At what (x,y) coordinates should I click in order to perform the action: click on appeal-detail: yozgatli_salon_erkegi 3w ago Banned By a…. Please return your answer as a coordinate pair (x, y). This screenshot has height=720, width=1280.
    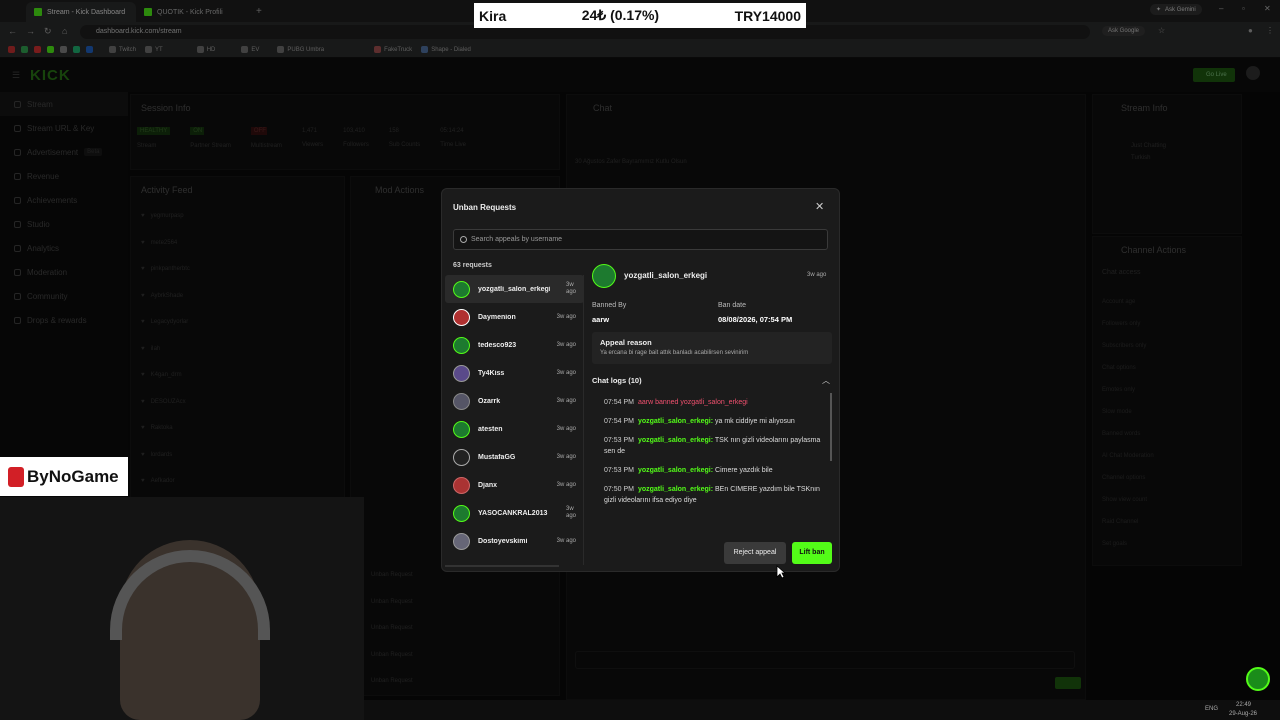
    Looking at the image, I should click on (714, 398).